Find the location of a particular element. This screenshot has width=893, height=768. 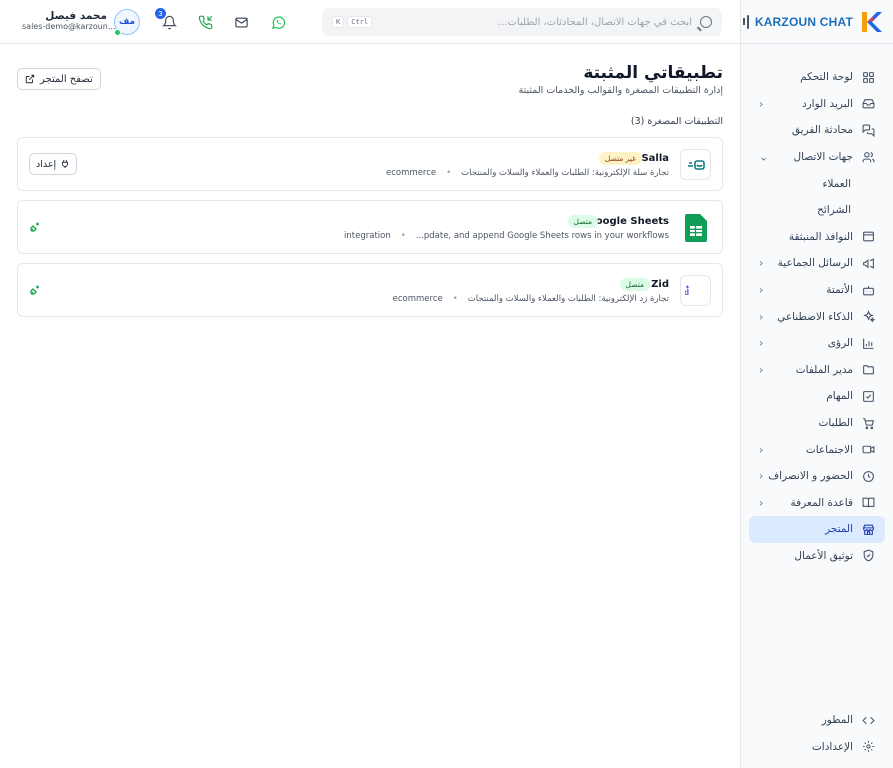

sidebar-item-contacts: جهات الاتصال ⌄ is located at coordinates (817, 157).